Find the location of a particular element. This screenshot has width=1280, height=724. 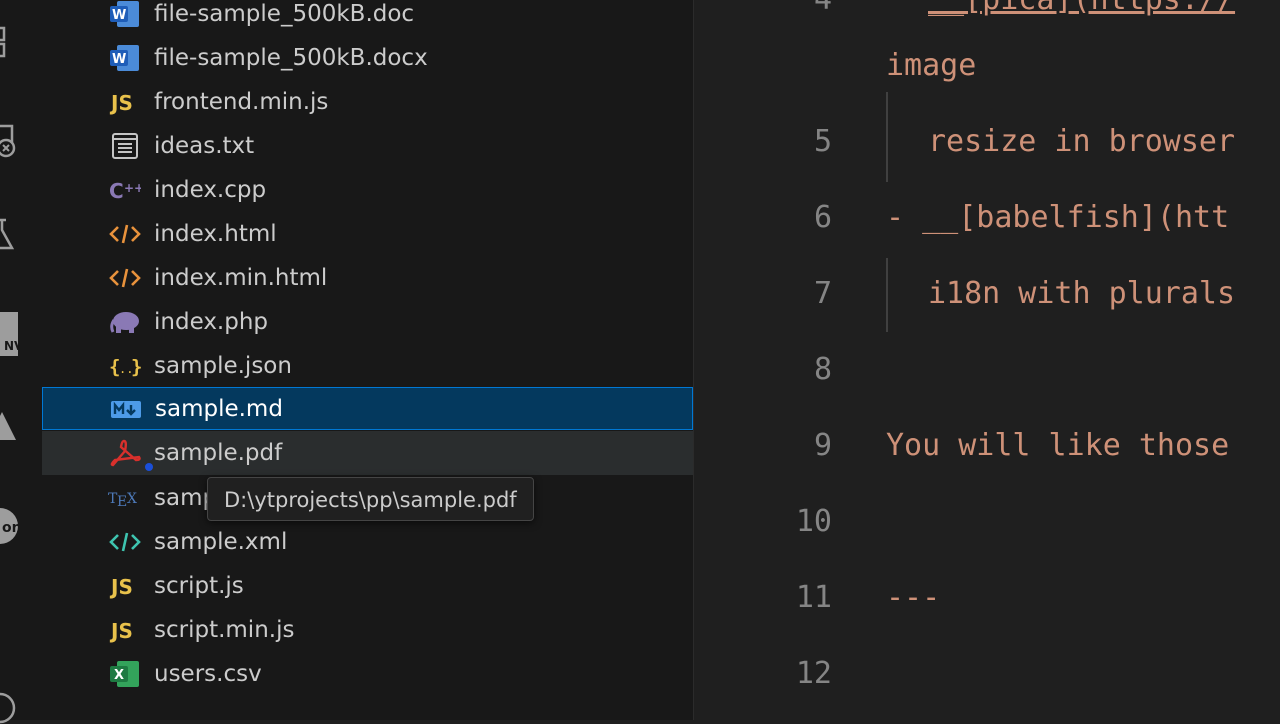

file-name: sample.md is located at coordinates (219, 409).